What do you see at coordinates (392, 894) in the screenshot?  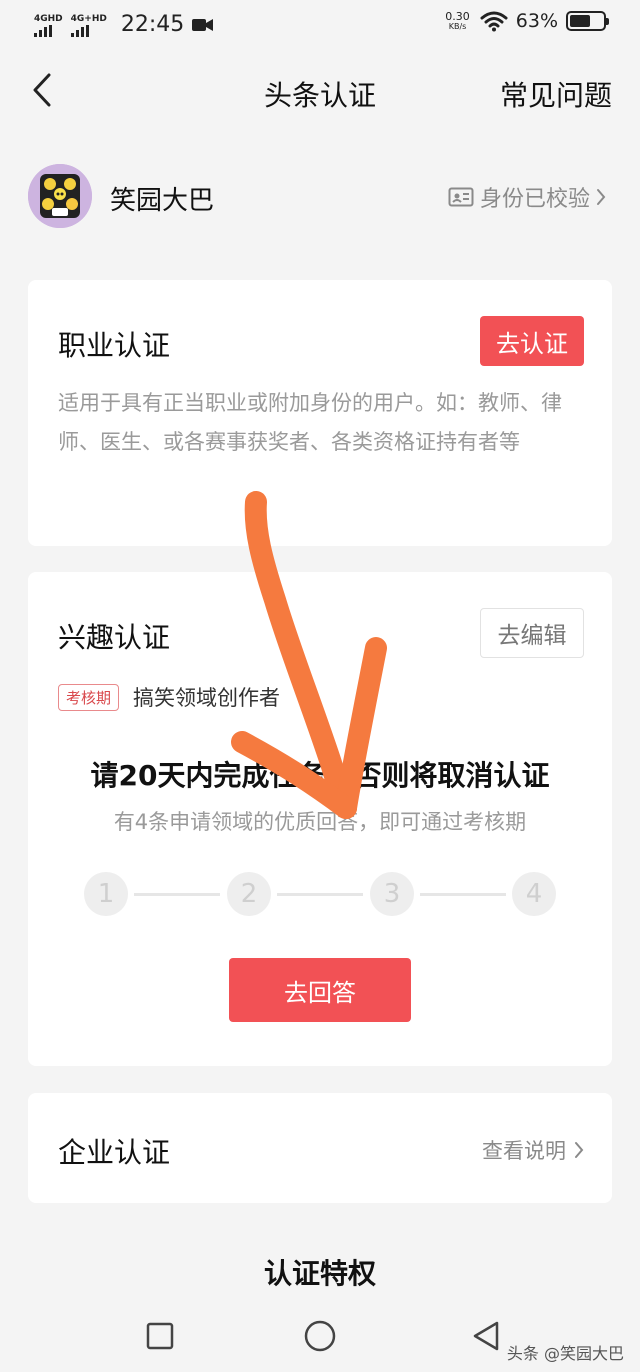 I see `step-3: 3` at bounding box center [392, 894].